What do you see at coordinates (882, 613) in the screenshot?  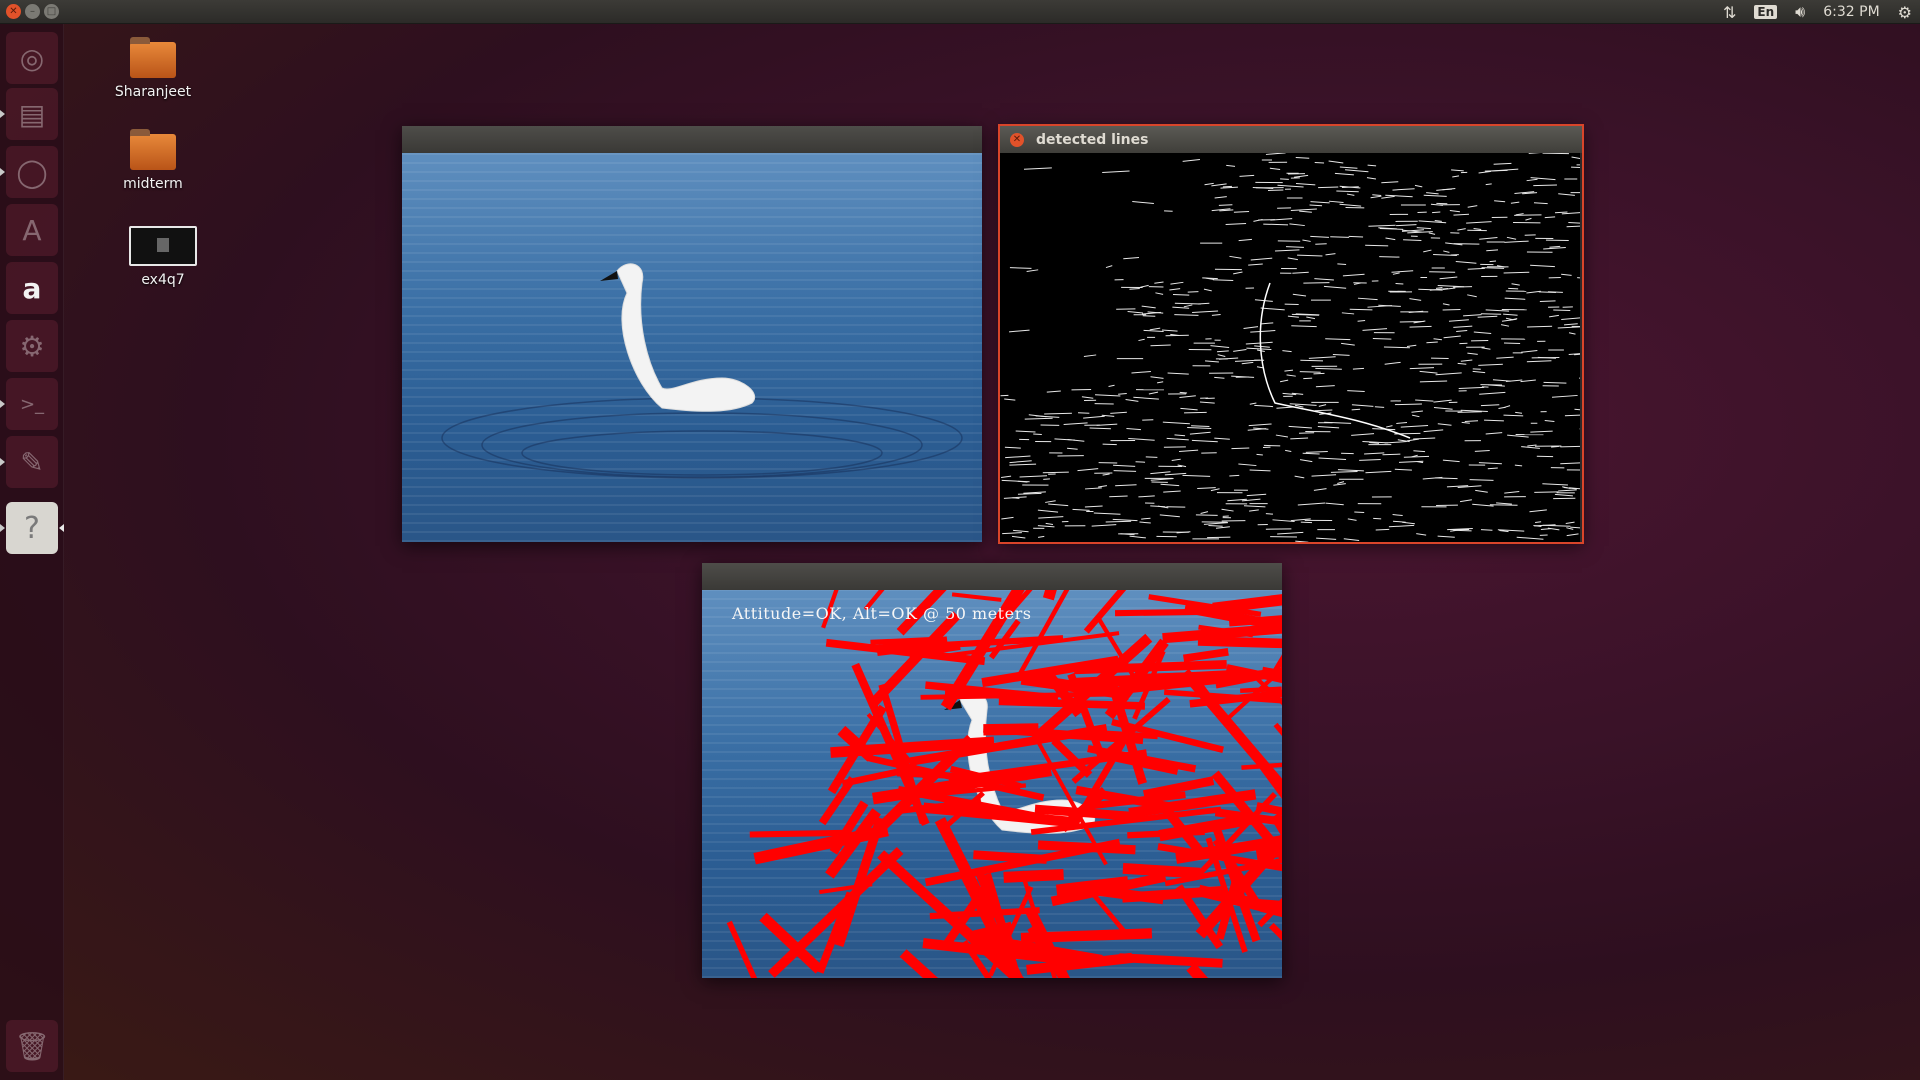 I see `status-overlay-text: Attitude=OK, Alt=OK @ 50 meters` at bounding box center [882, 613].